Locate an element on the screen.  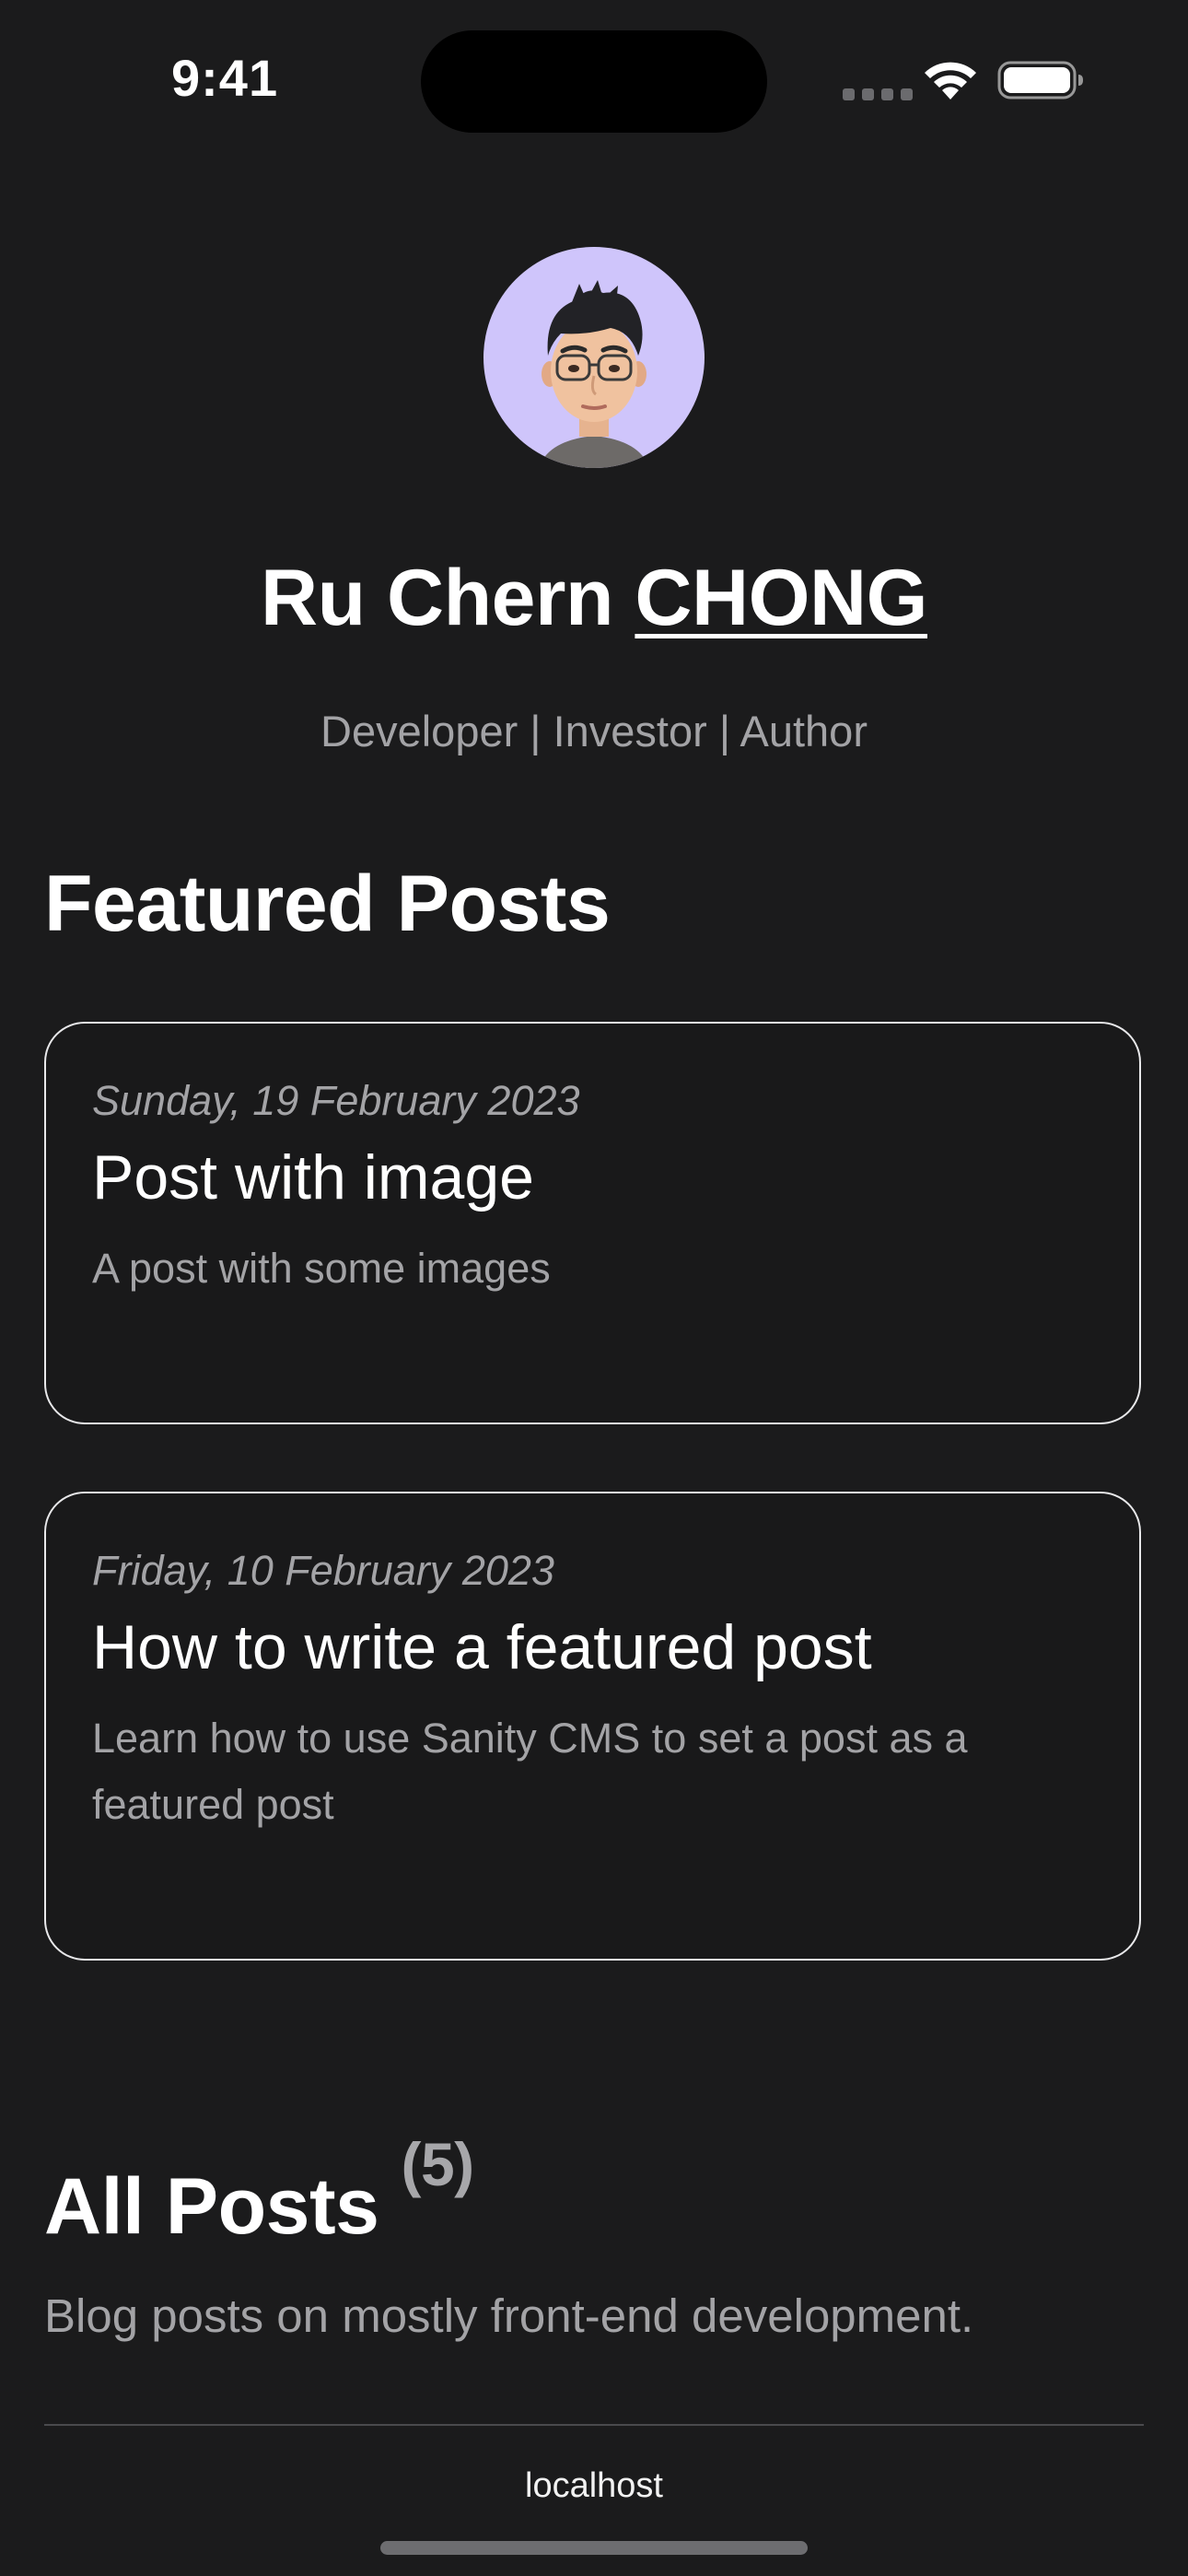
memoji-avatar-icon is located at coordinates (594, 374).